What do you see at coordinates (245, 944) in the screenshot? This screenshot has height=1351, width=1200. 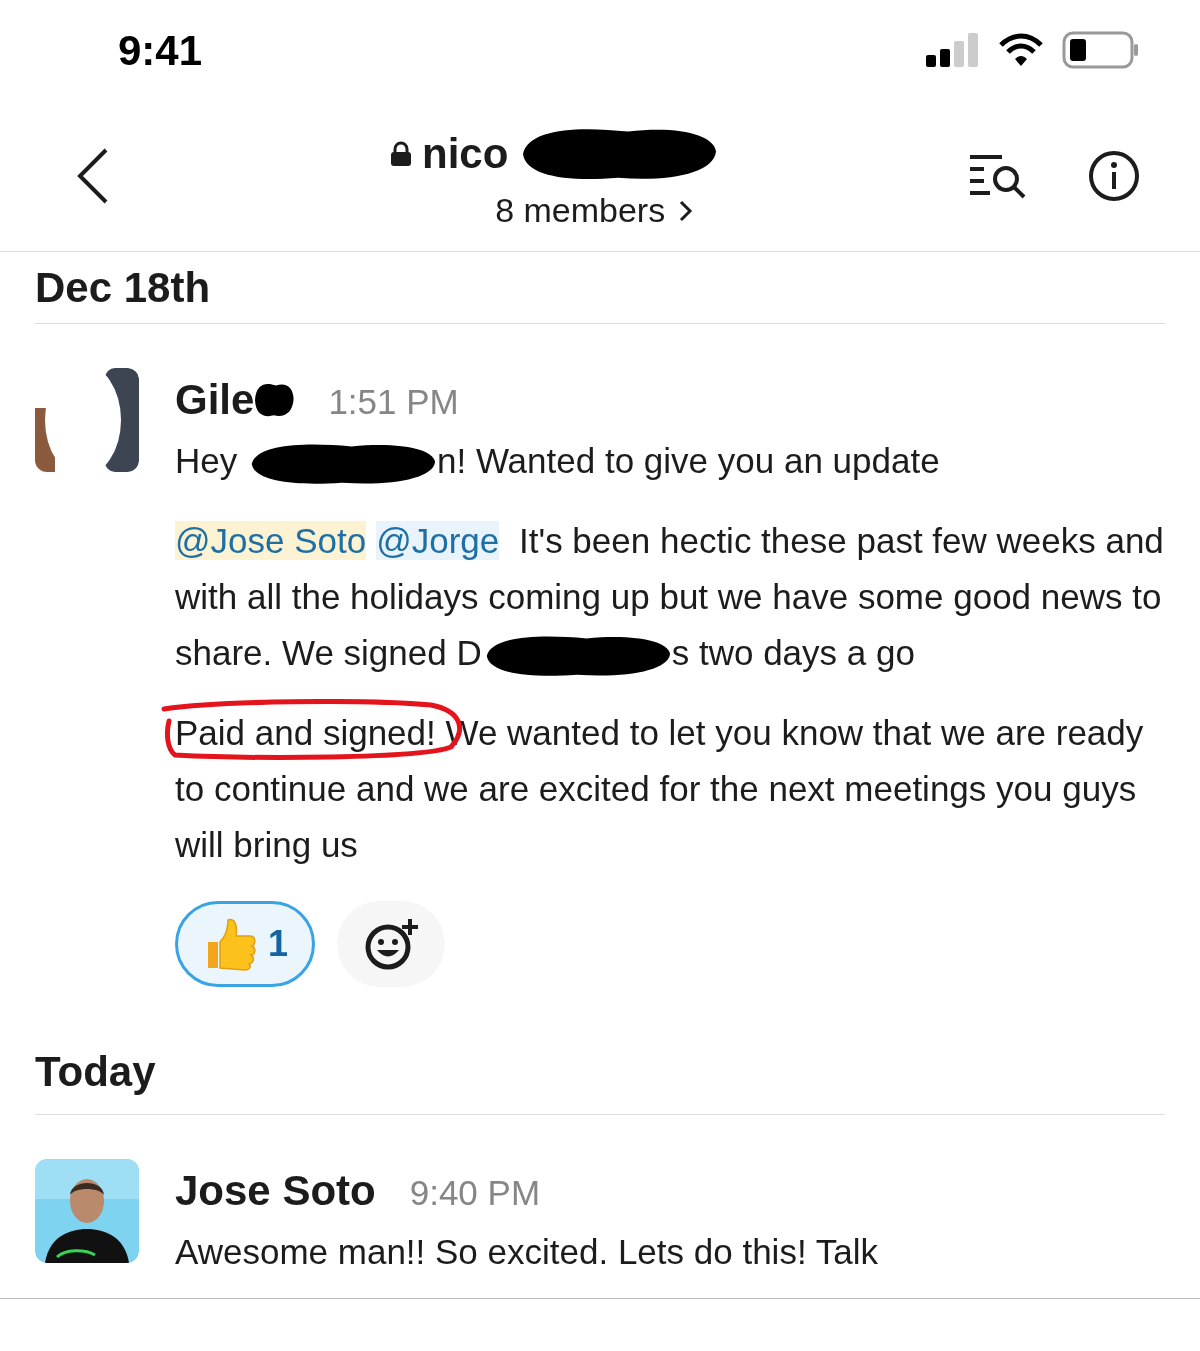 I see `reaction-pill: 1` at bounding box center [245, 944].